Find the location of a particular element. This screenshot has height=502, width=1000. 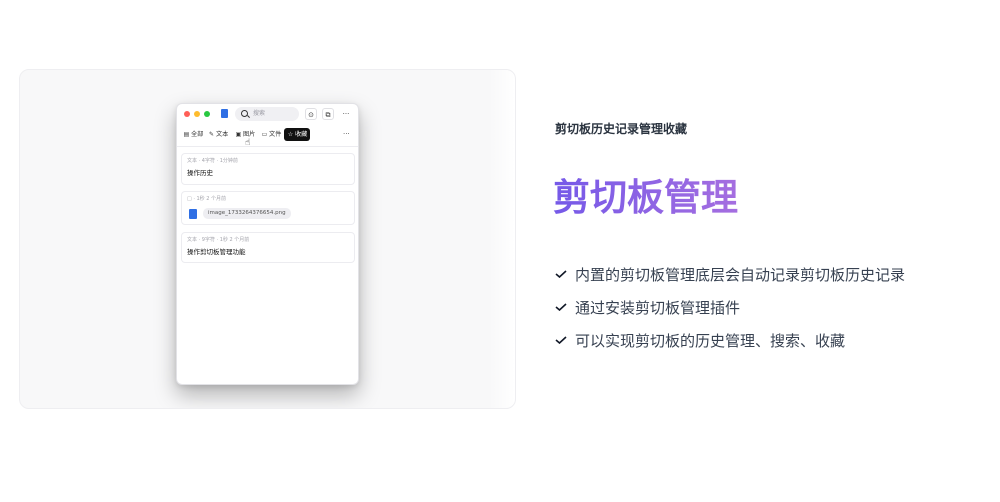

filter-label: 收藏 is located at coordinates (301, 134).